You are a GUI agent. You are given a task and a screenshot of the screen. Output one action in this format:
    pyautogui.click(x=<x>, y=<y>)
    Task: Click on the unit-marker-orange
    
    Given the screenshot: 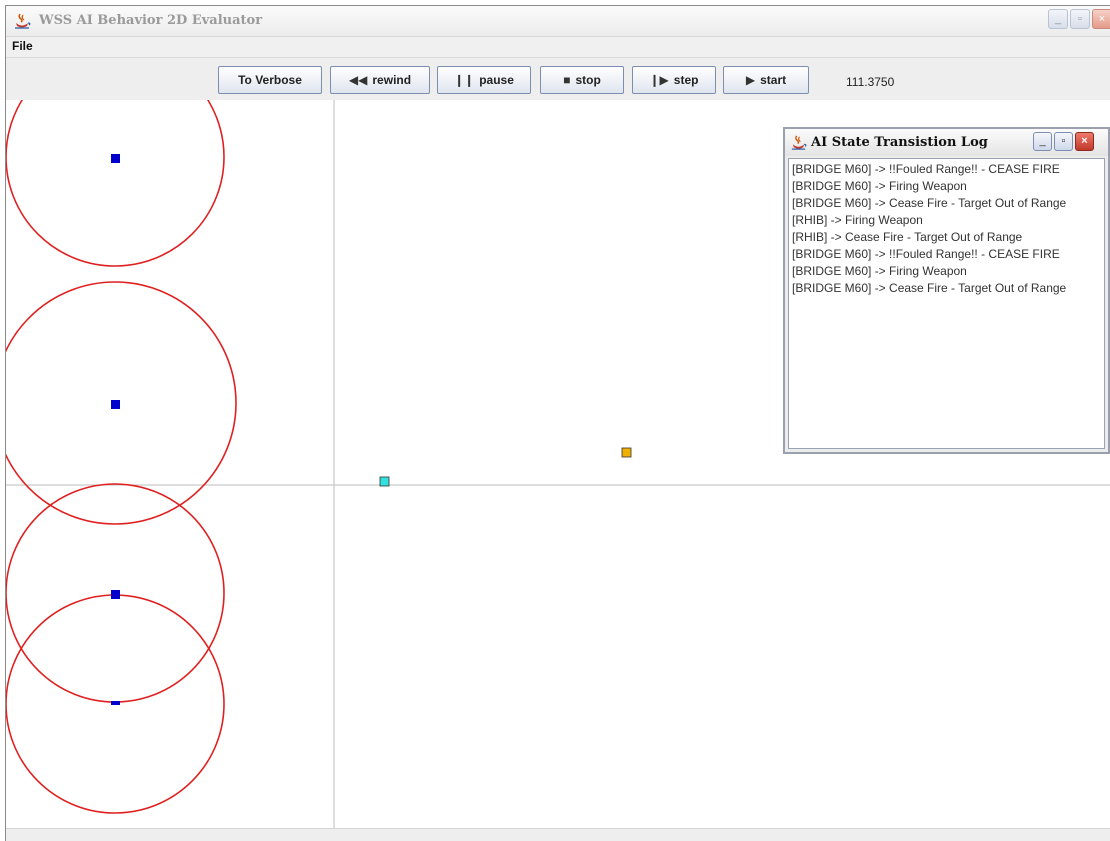 What is the action you would take?
    pyautogui.click(x=626, y=452)
    